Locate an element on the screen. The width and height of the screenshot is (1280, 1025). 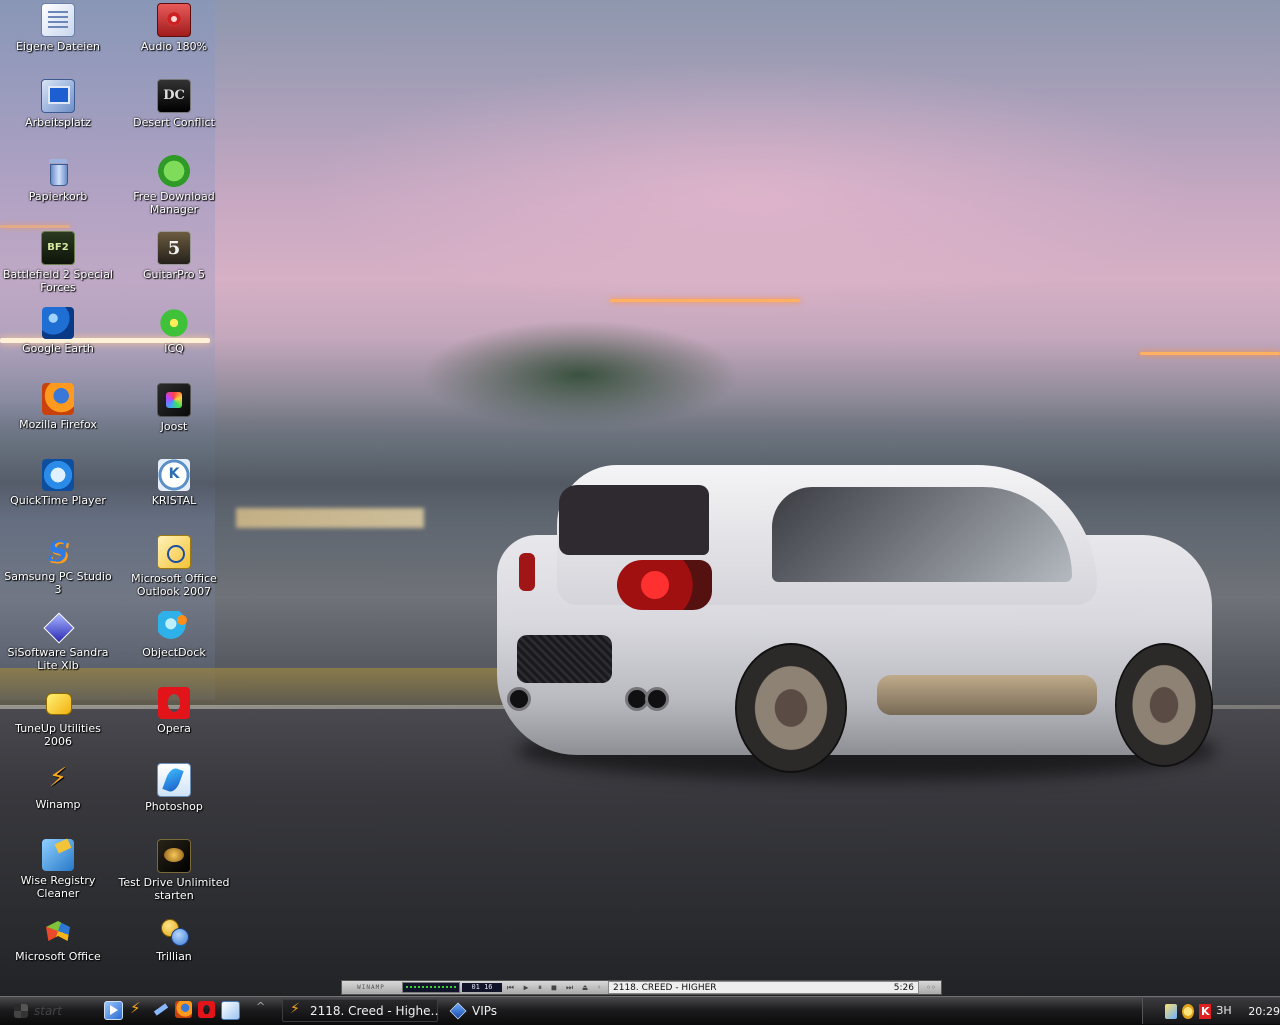
kaspersky-icon: K is located at coordinates (1205, 1011).